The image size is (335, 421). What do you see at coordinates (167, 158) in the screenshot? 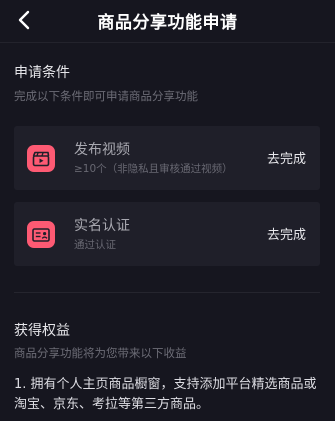
I see `condition-card-publish-video: 发布视频 ≥10个（非隐私且审核通过视频） 去完成` at bounding box center [167, 158].